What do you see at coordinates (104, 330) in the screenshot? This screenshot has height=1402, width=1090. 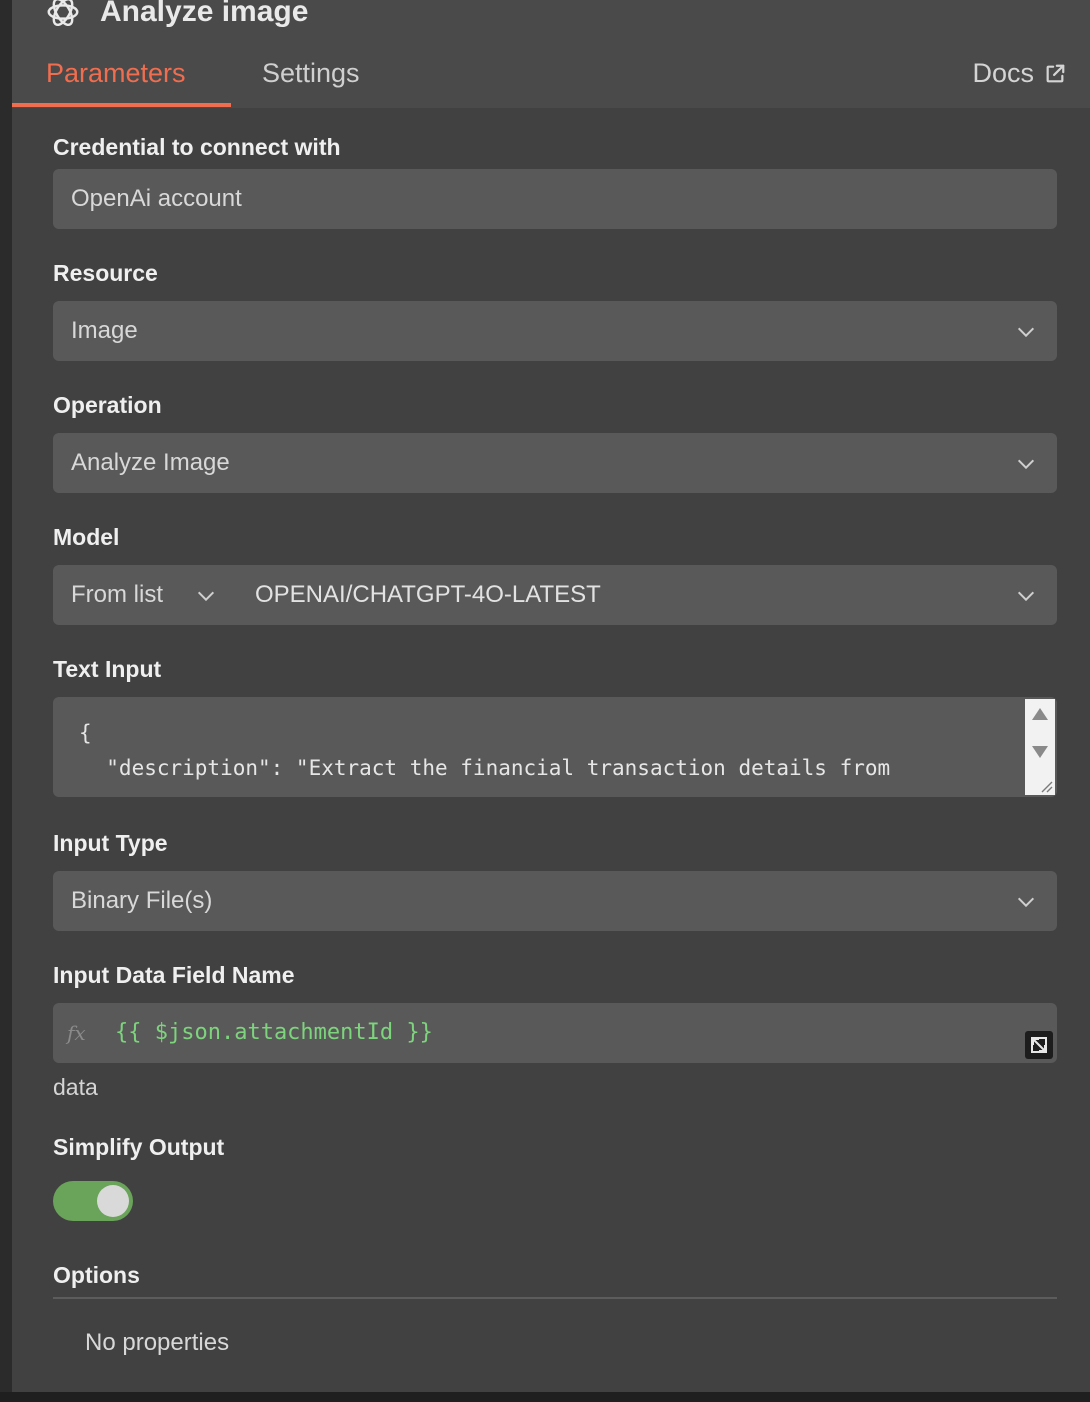 I see `resource-value: Image` at bounding box center [104, 330].